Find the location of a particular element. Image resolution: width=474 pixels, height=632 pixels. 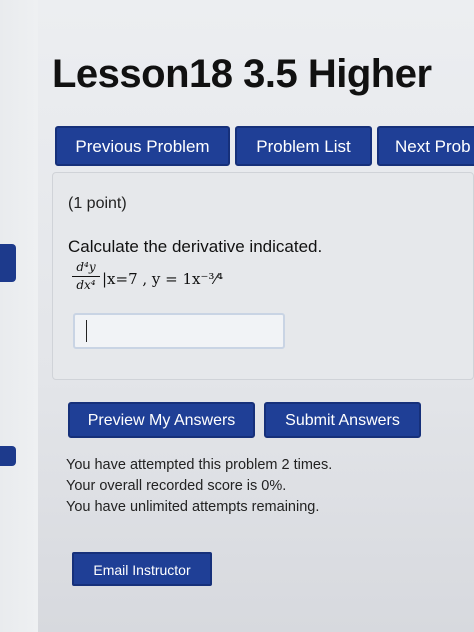

text-cursor is located at coordinates (86, 331).